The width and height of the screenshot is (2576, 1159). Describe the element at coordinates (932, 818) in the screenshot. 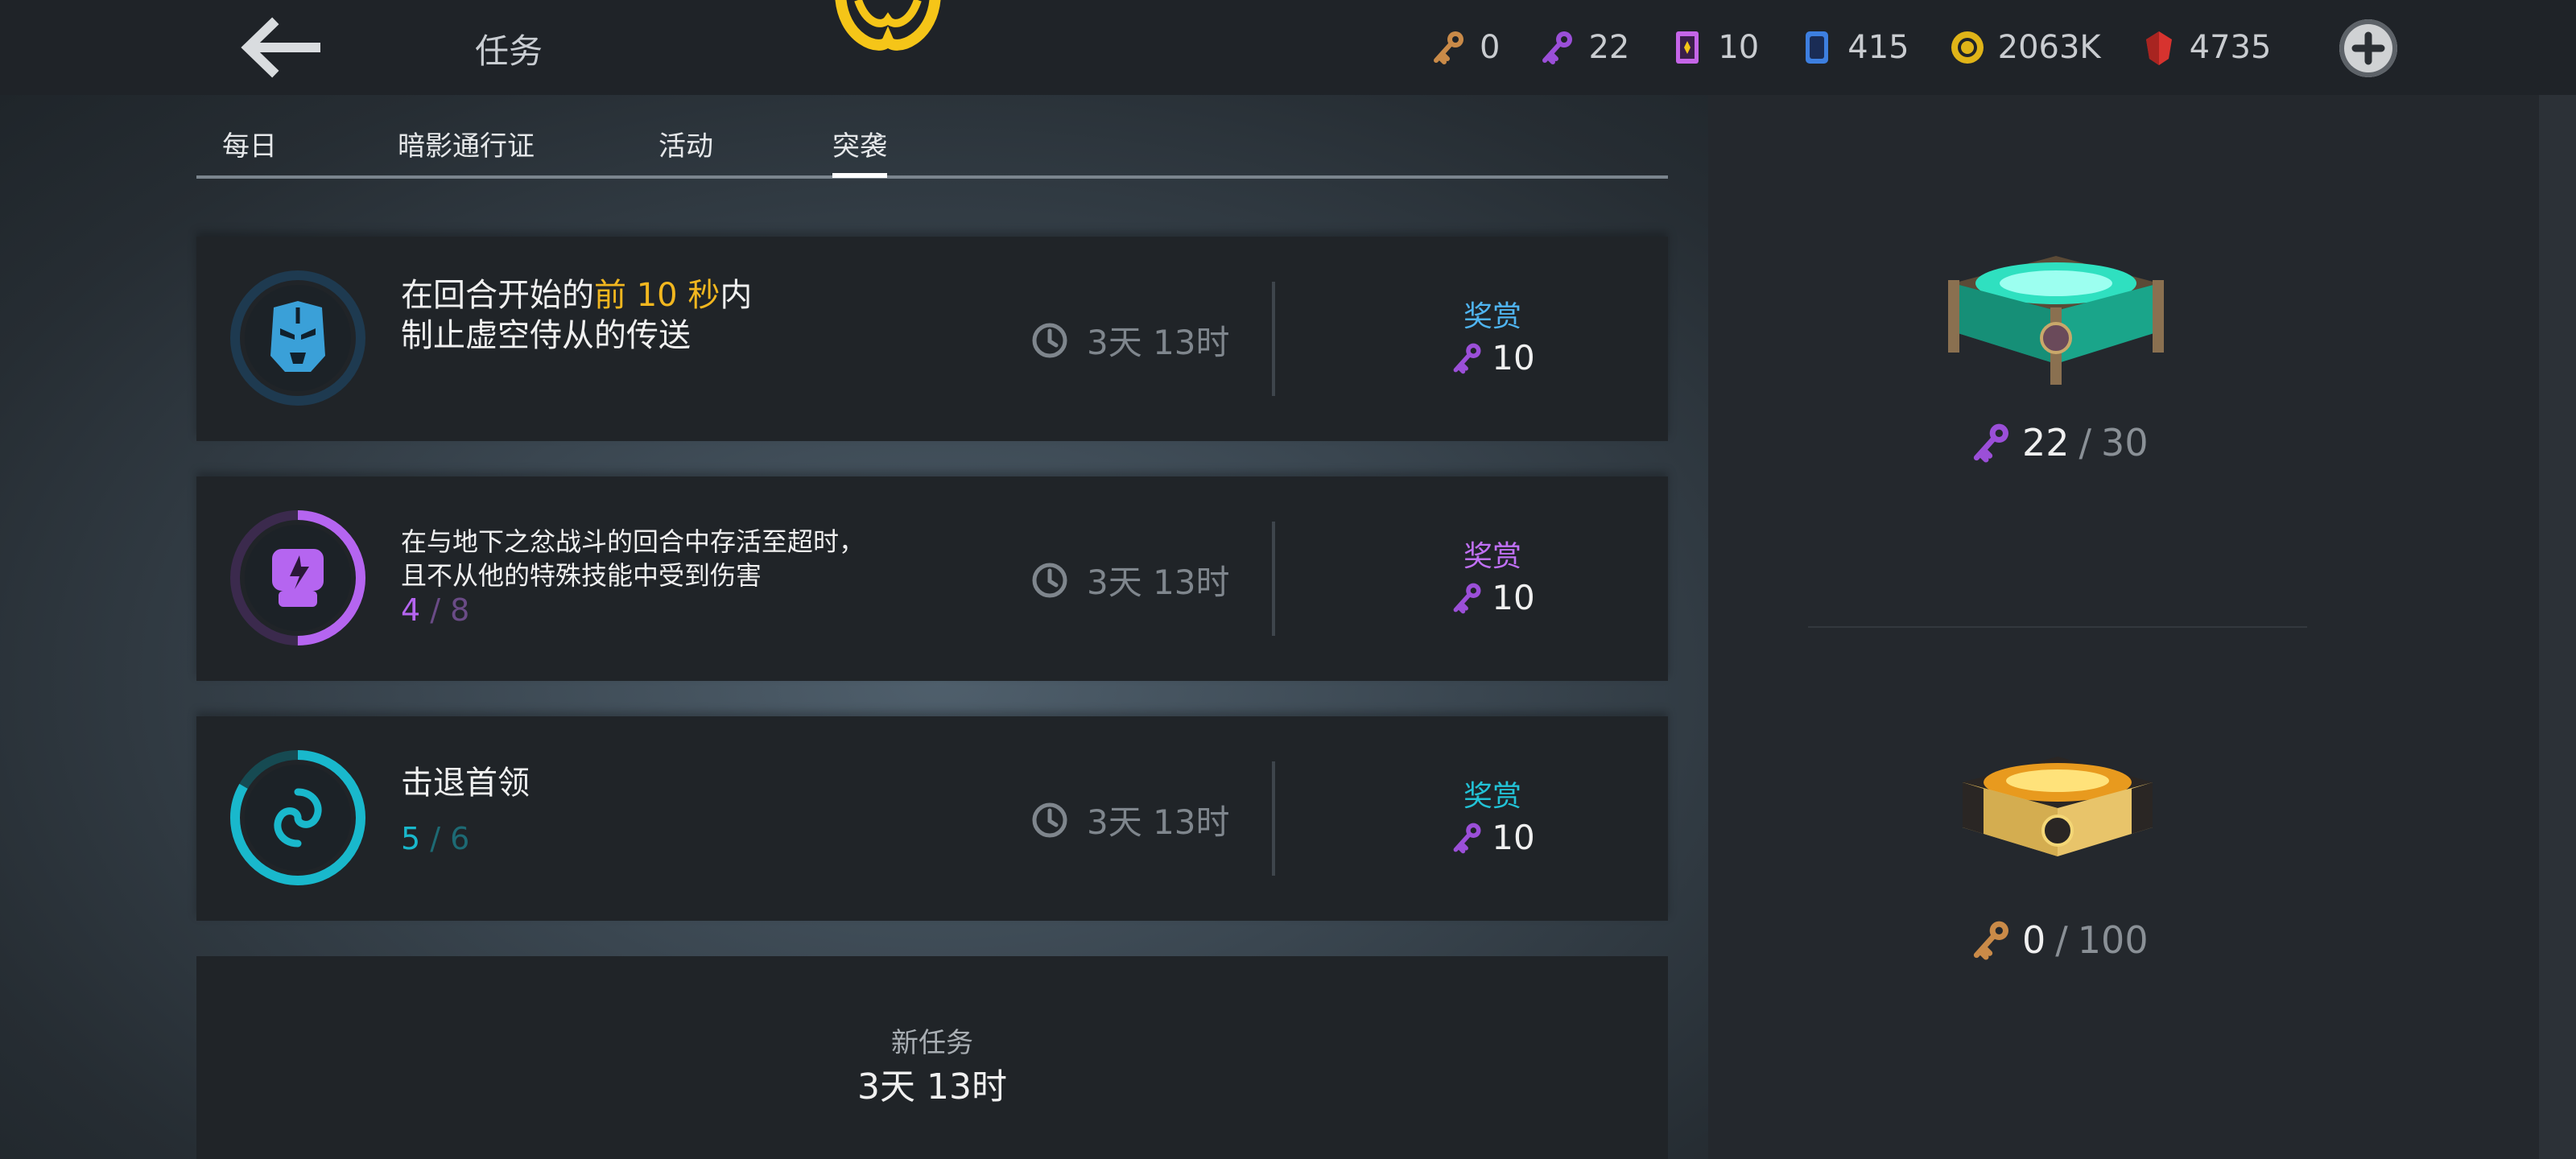

I see `mission-card-3: 击退首领 5 / 6 3天 13时 奖赏 10` at that location.